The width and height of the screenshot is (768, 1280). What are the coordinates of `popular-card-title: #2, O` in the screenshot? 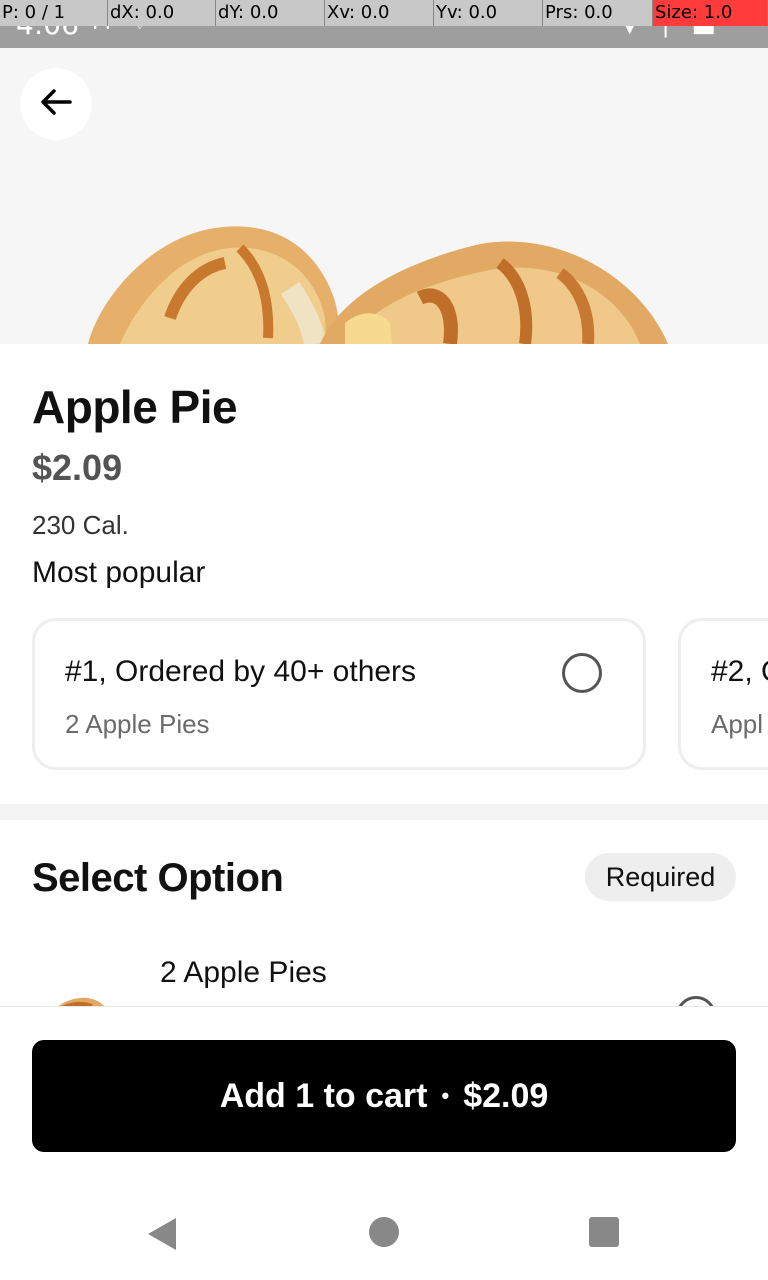 It's located at (739, 671).